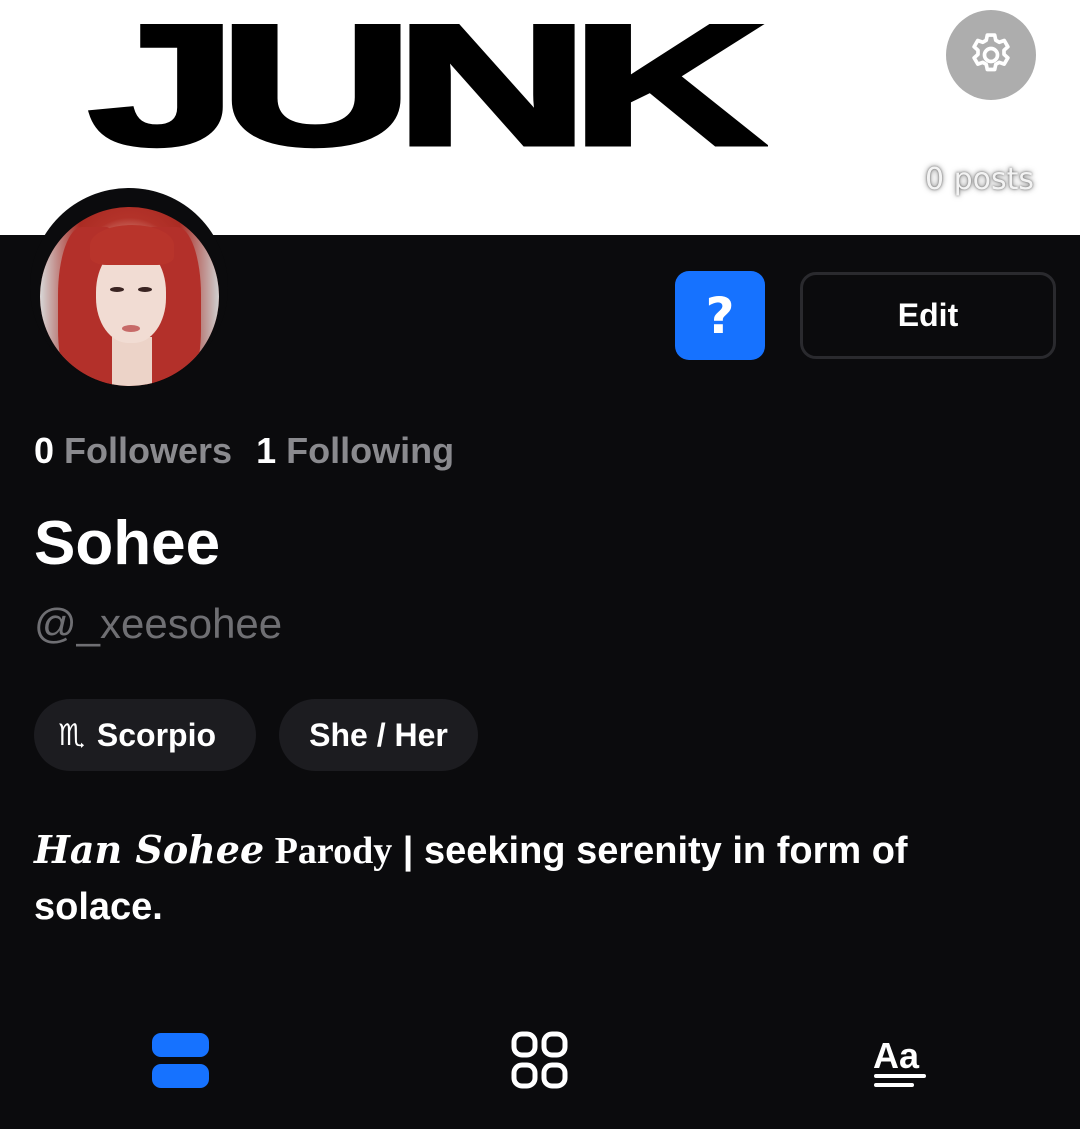  I want to click on username-handle: @_xeesohee, so click(158, 623).